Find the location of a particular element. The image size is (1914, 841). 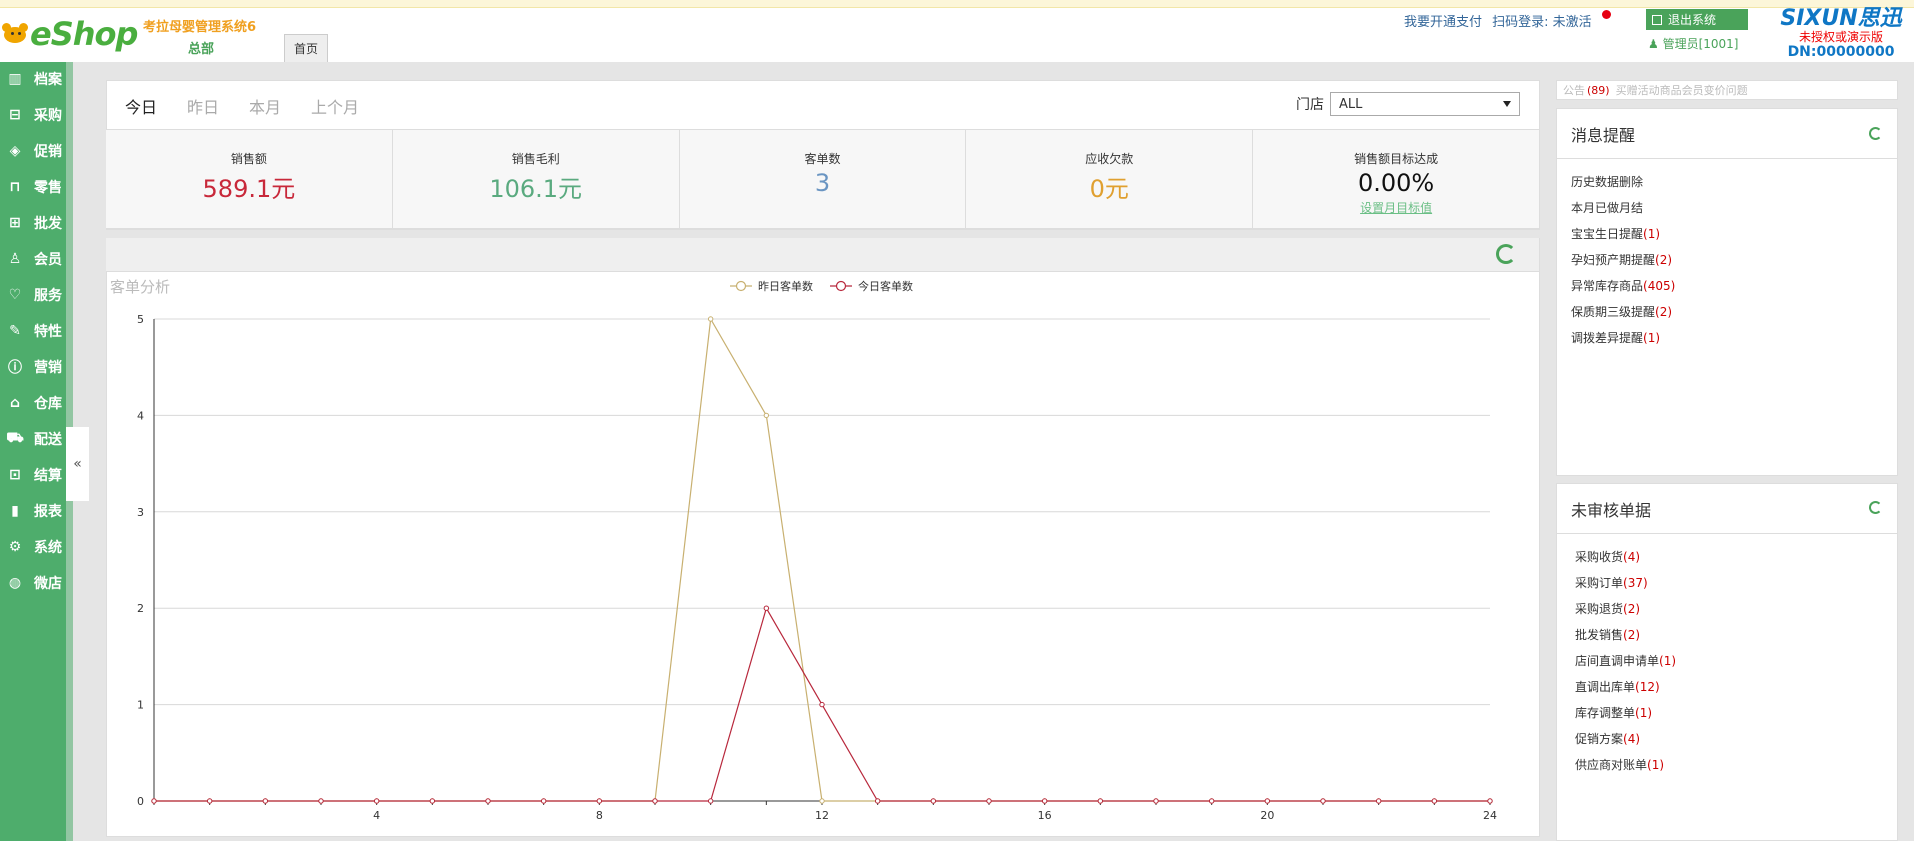

sidebar-item-box: ⊞ 批发 is located at coordinates (33, 223).